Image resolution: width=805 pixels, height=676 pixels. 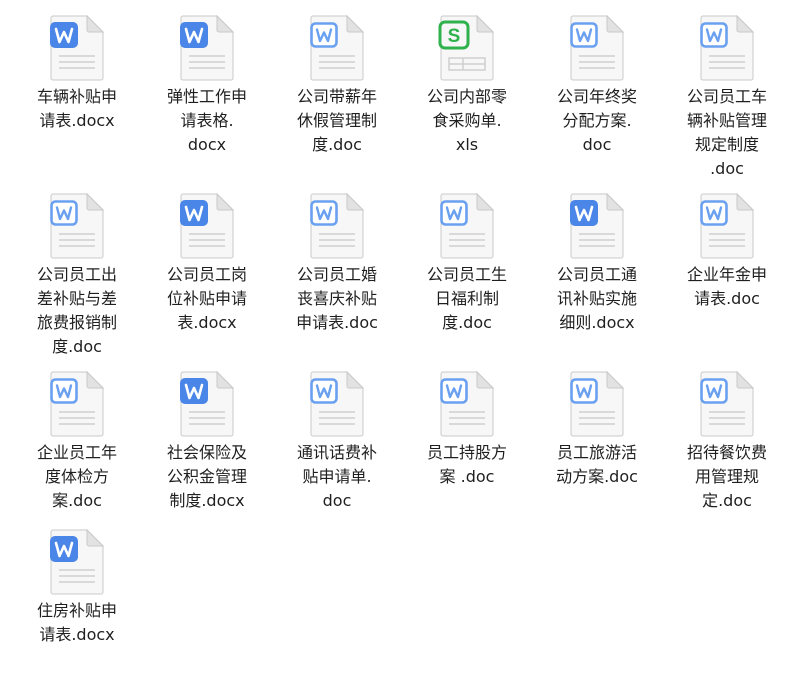 I want to click on file-name-label: 公司员工岗位补贴申请表.docx, so click(x=207, y=299).